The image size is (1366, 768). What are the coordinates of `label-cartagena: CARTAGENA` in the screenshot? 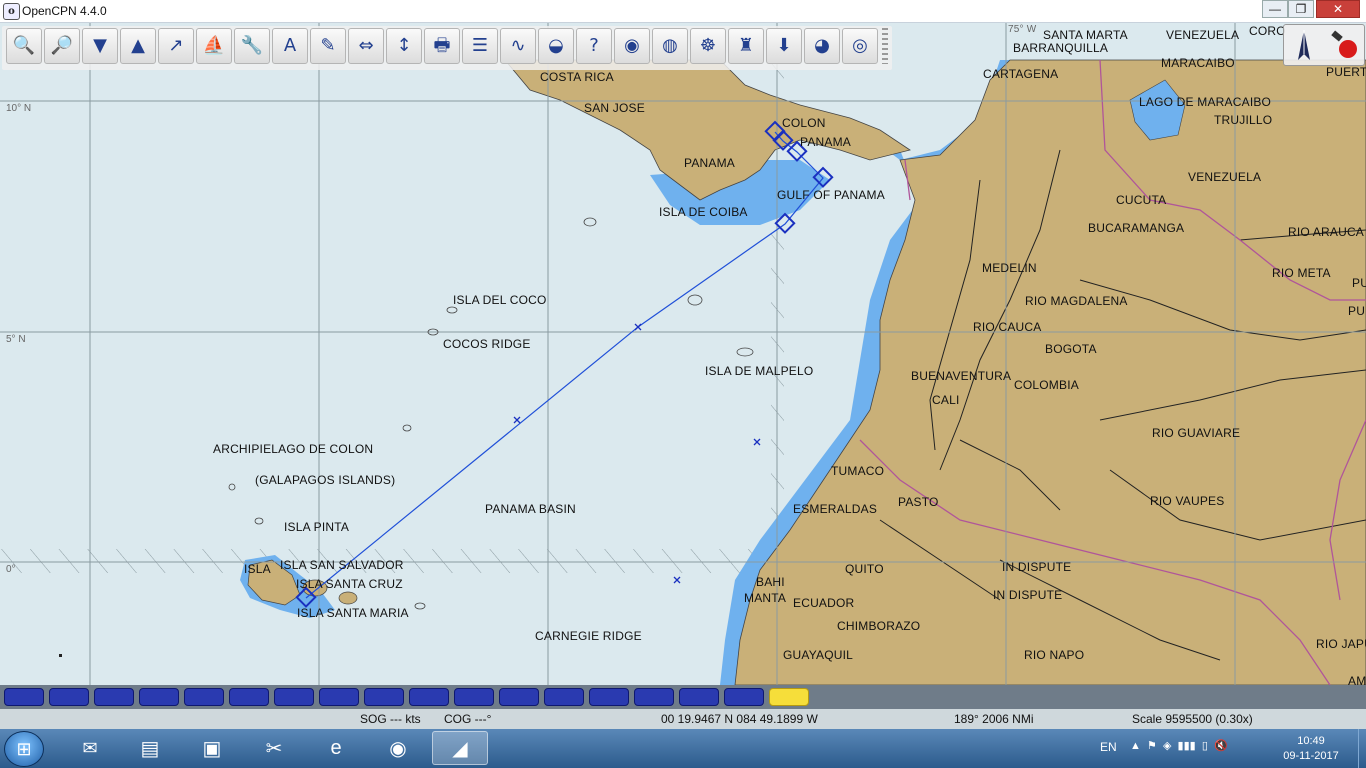 It's located at (1021, 74).